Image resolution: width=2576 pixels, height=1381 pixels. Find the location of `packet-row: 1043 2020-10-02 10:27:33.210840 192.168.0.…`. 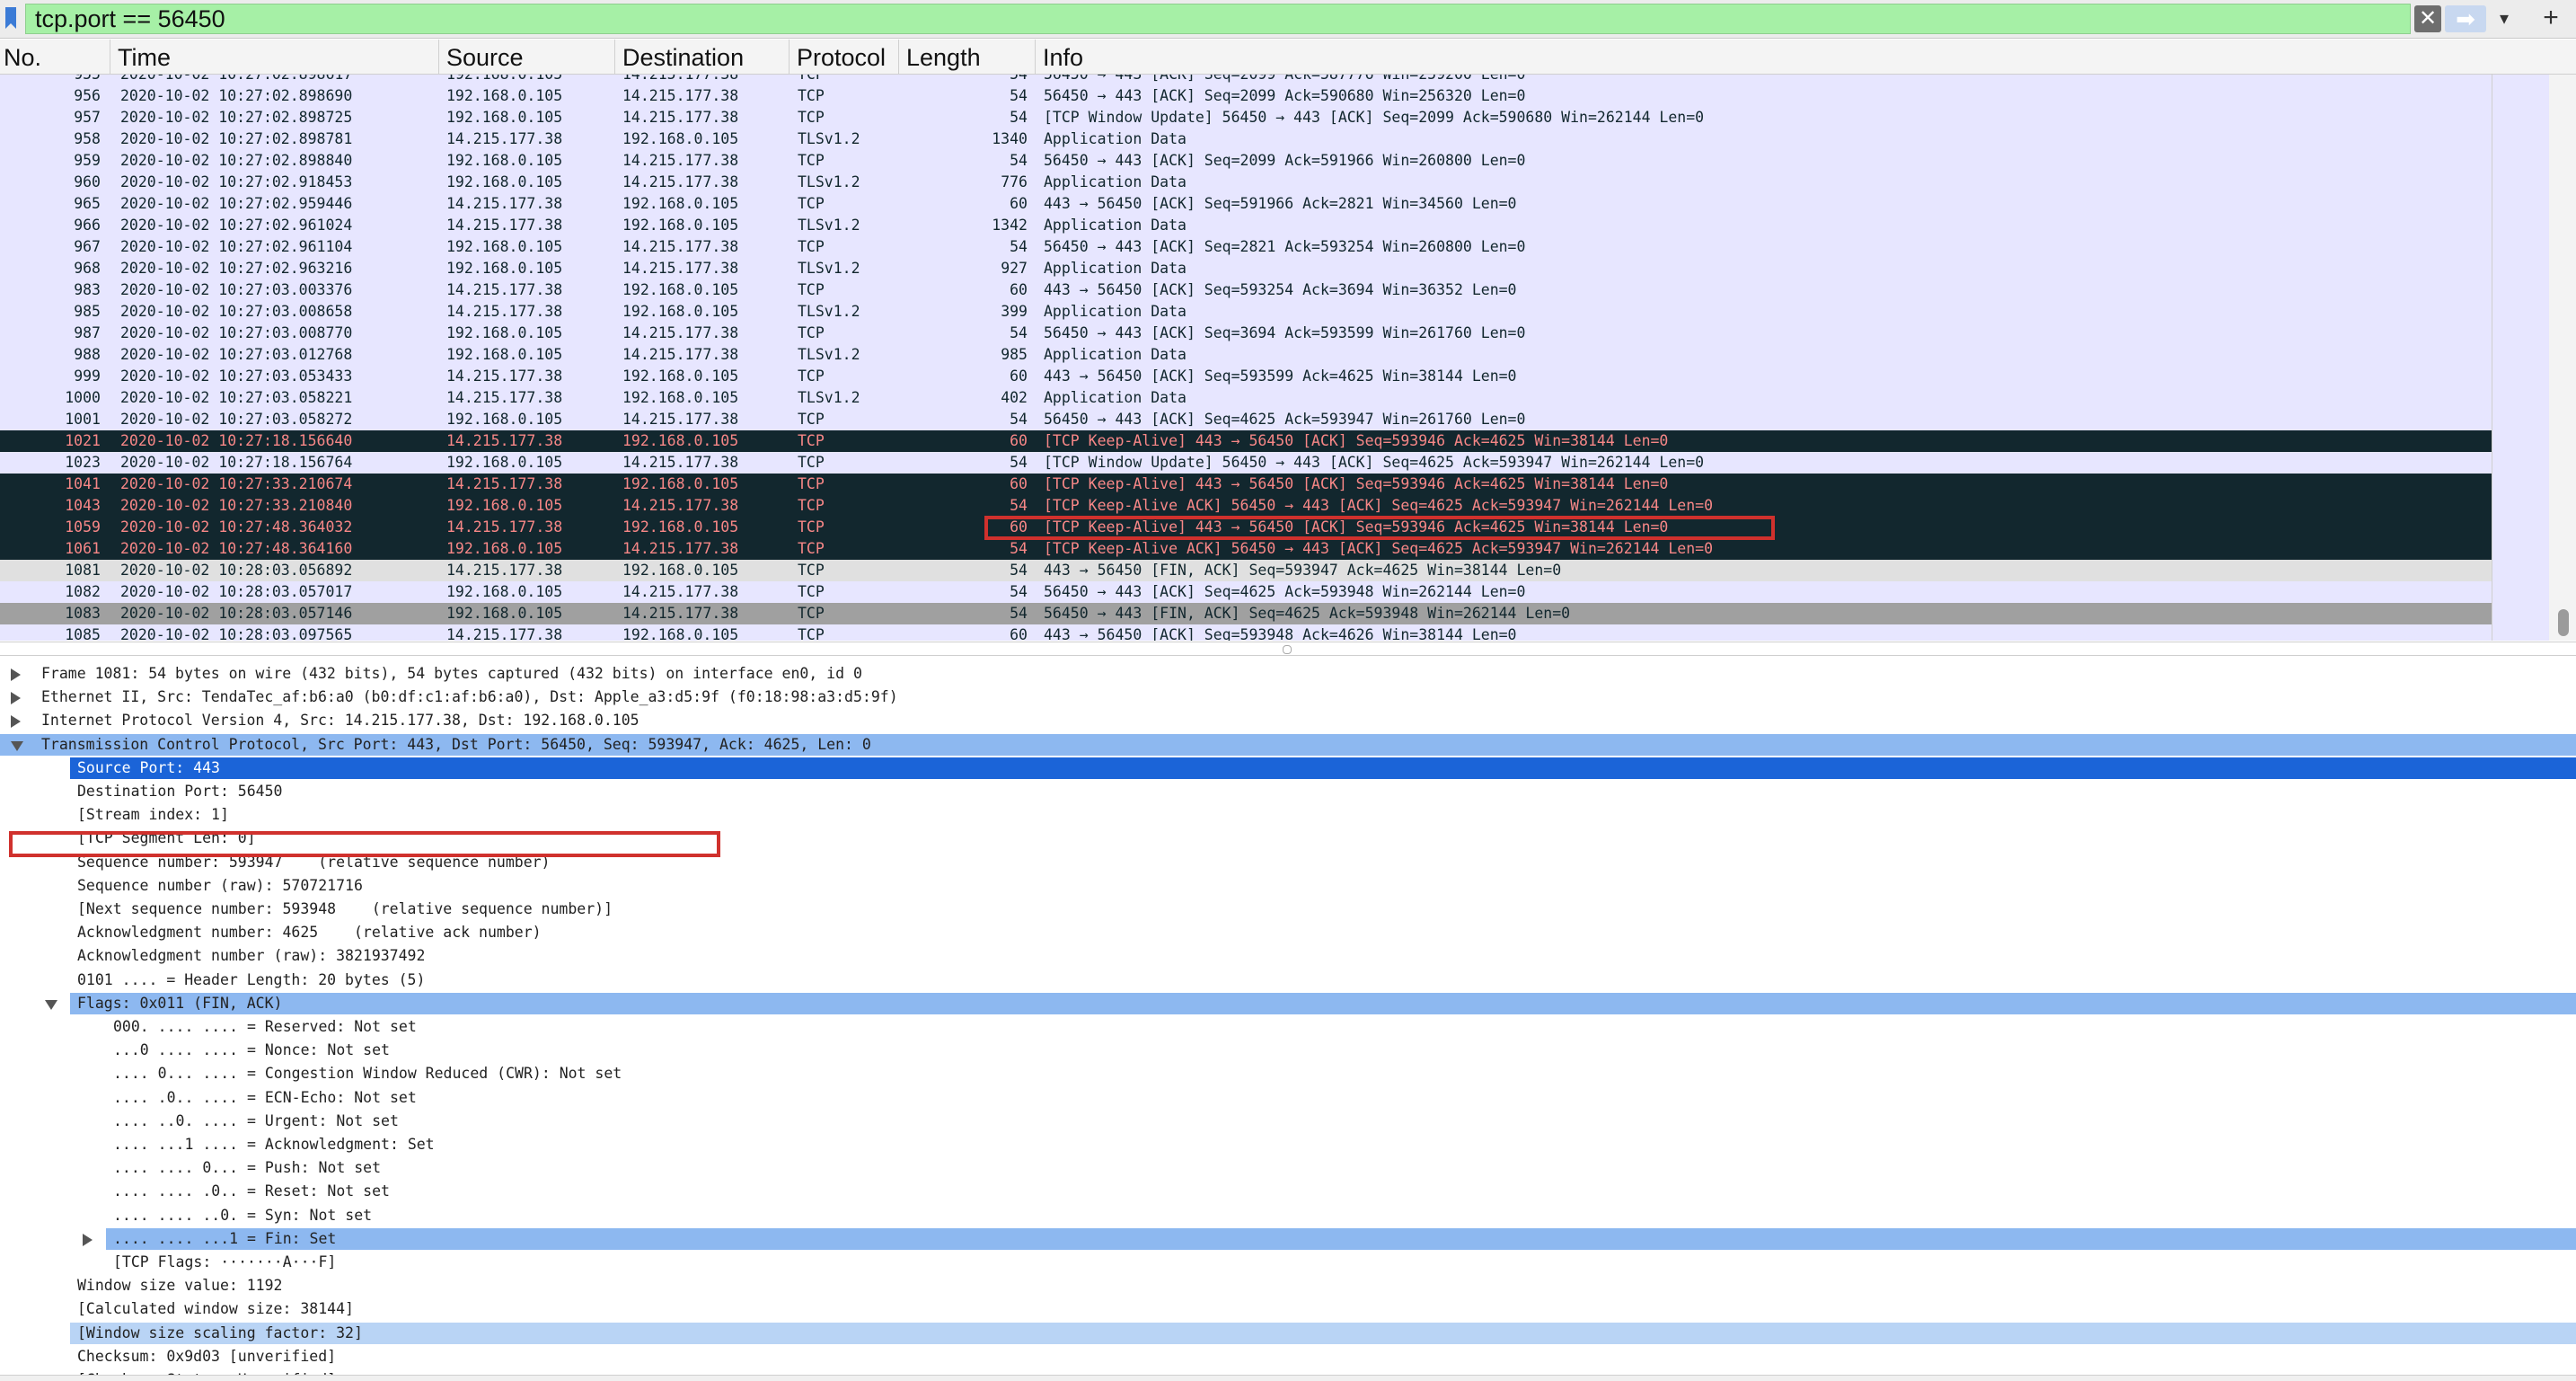

packet-row: 1043 2020-10-02 10:27:33.210840 192.168.0.… is located at coordinates (1246, 506).